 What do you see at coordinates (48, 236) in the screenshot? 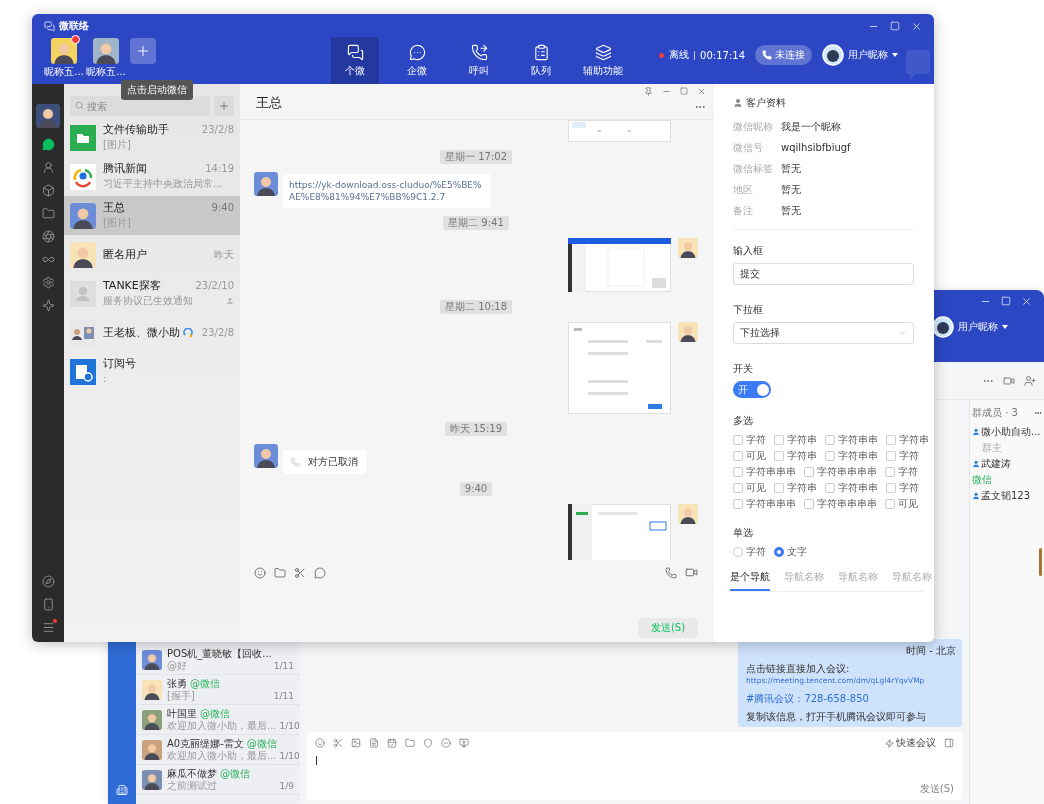
I see `aperture-icon` at bounding box center [48, 236].